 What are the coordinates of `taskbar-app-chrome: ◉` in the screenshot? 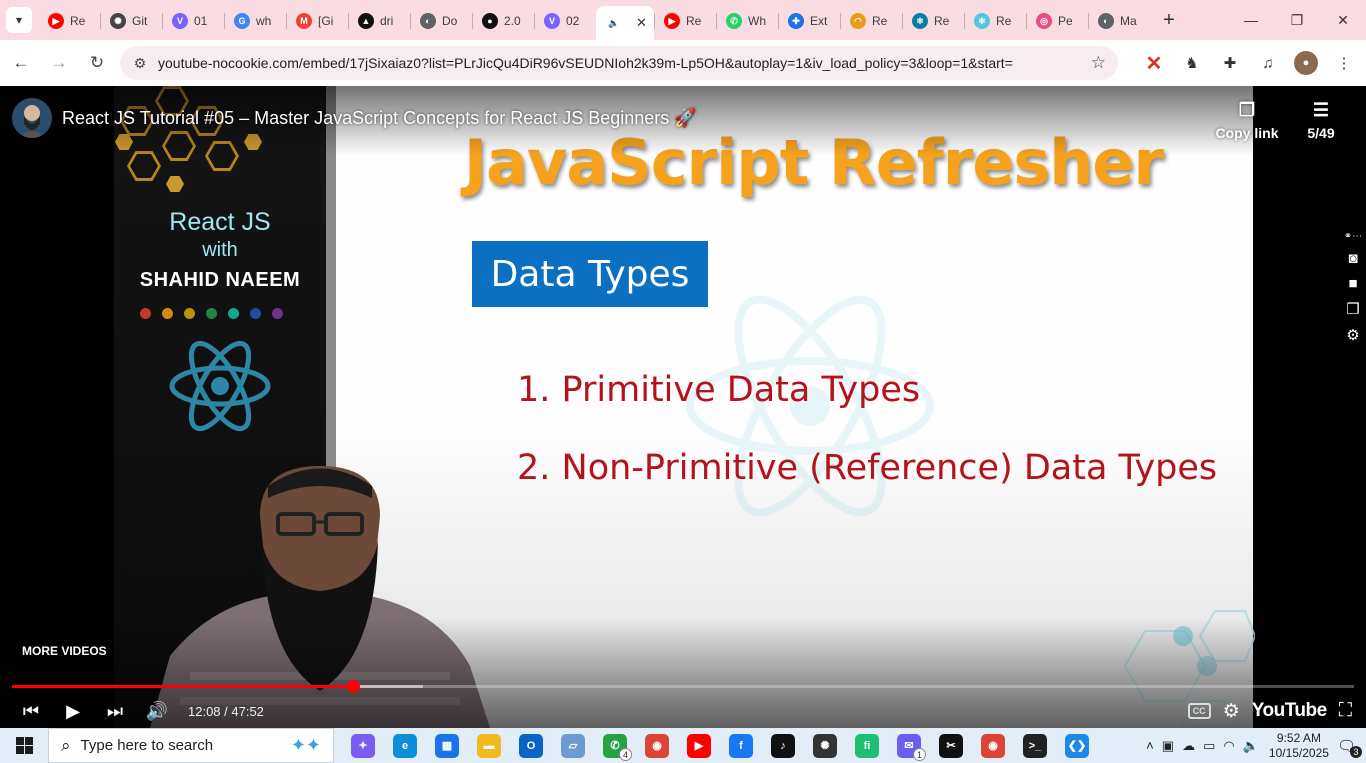 It's located at (657, 745).